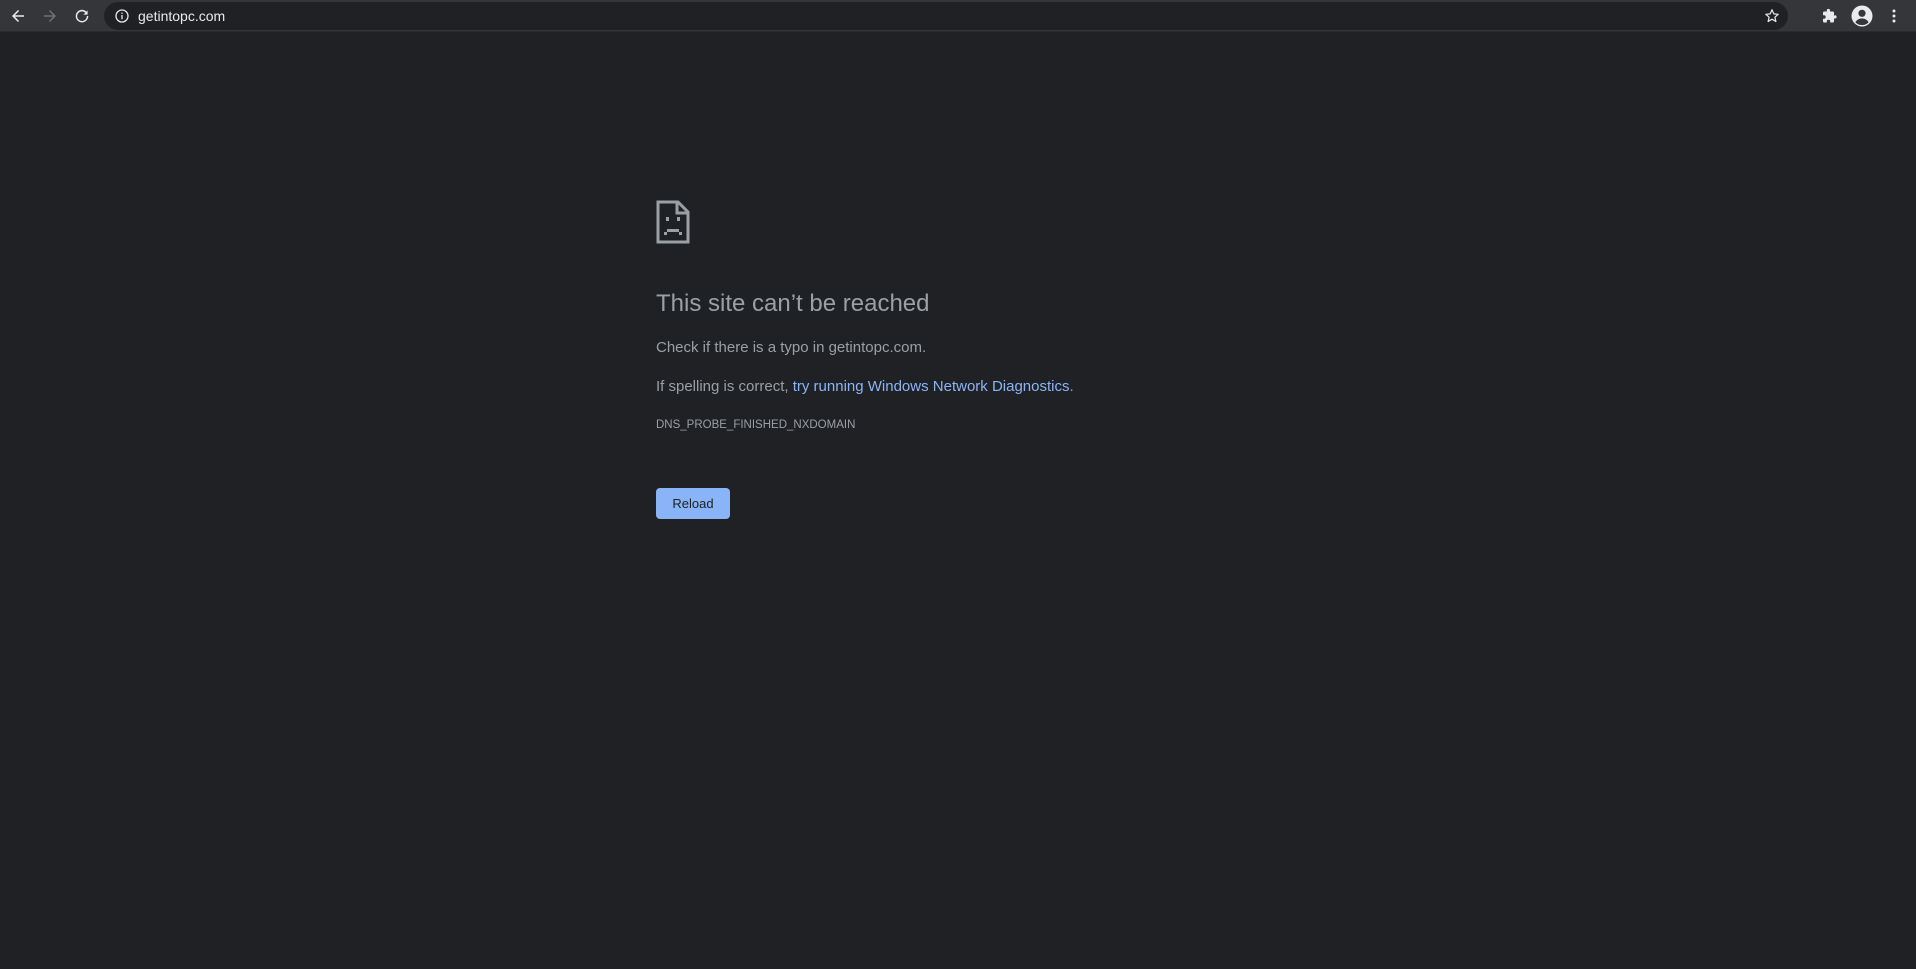  Describe the element at coordinates (1071, 386) in the screenshot. I see `diagnostics-hint-suffix: .` at that location.